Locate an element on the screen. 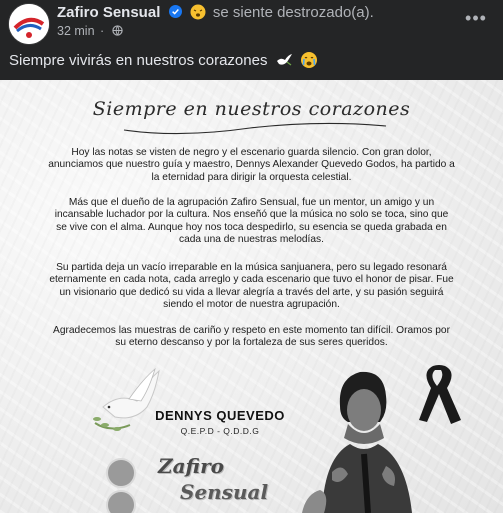 This screenshot has width=503, height=513. feeling-text: se siente destrozado(a). is located at coordinates (293, 12).